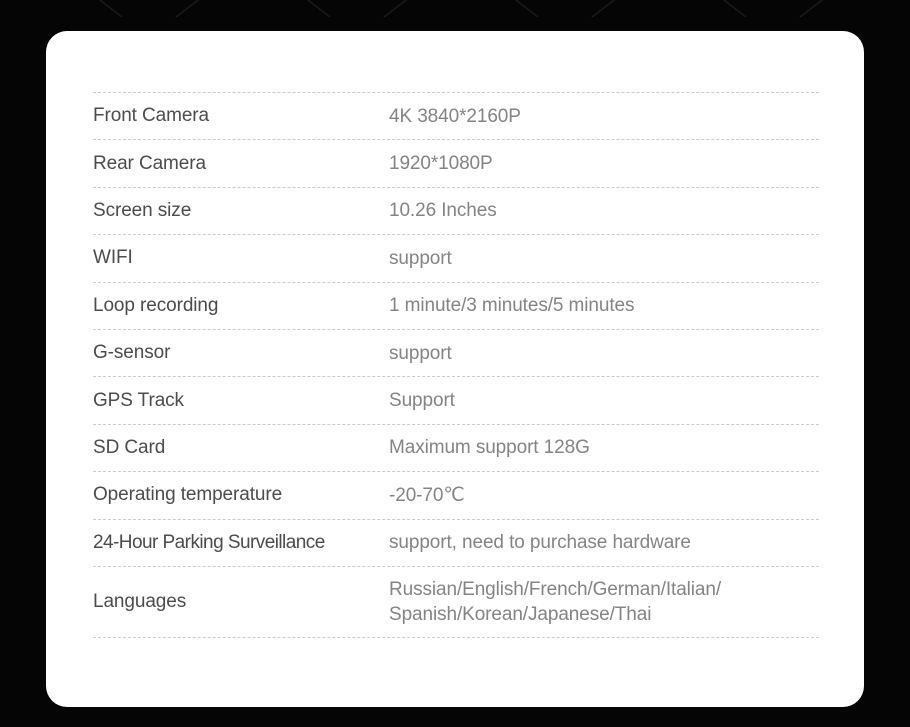 The width and height of the screenshot is (910, 727). I want to click on spec-label-rear-camera: Rear Camera, so click(149, 163).